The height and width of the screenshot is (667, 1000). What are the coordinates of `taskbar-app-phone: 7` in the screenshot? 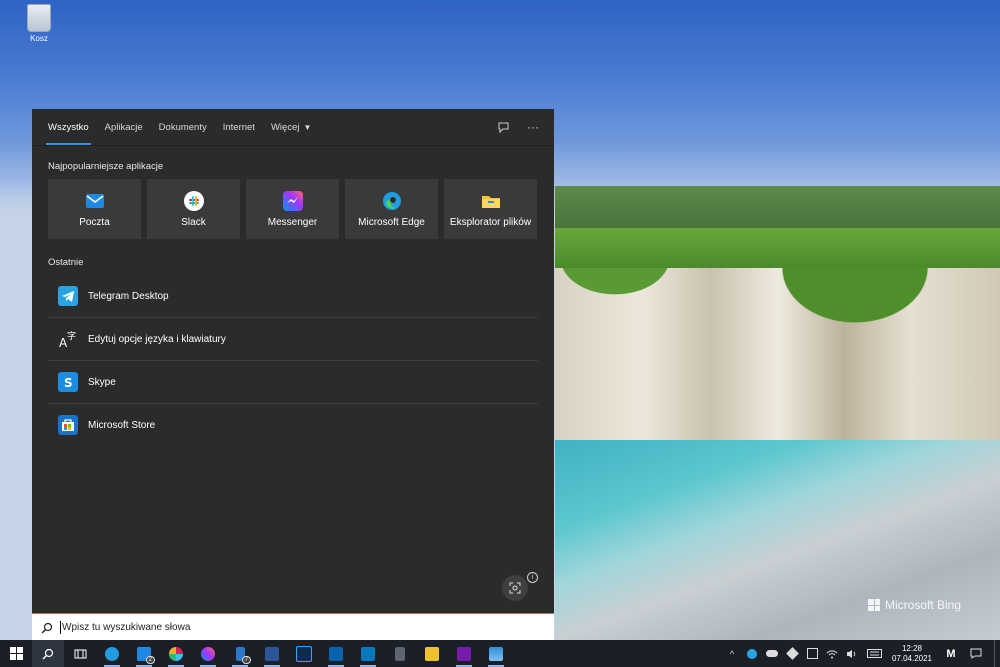 It's located at (240, 653).